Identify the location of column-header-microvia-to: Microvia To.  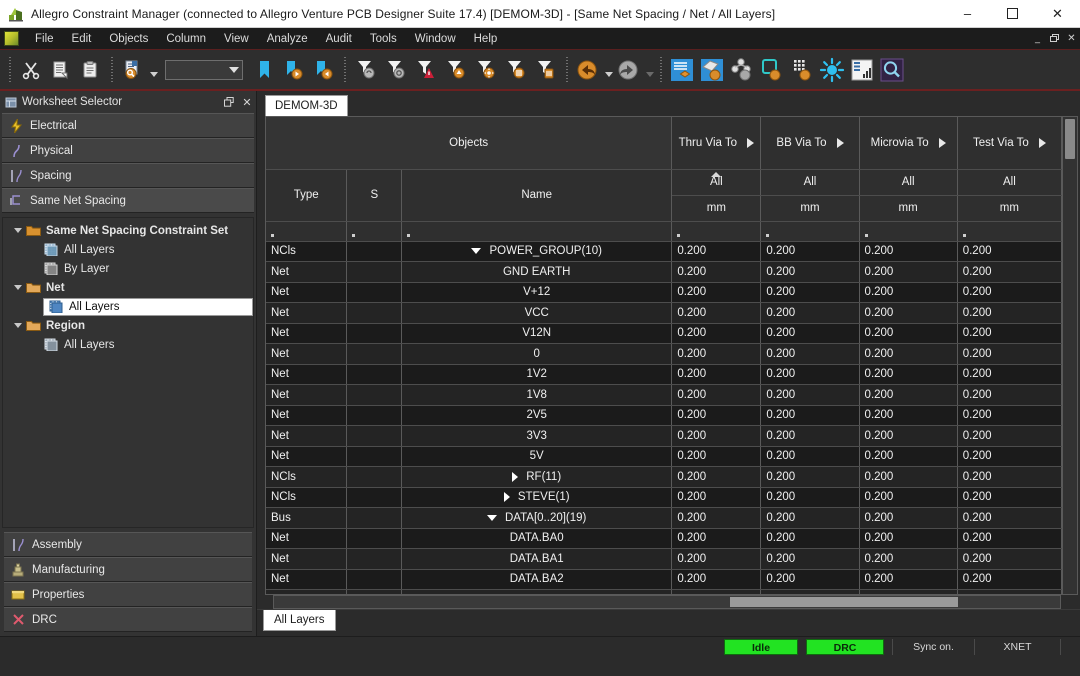
(908, 143).